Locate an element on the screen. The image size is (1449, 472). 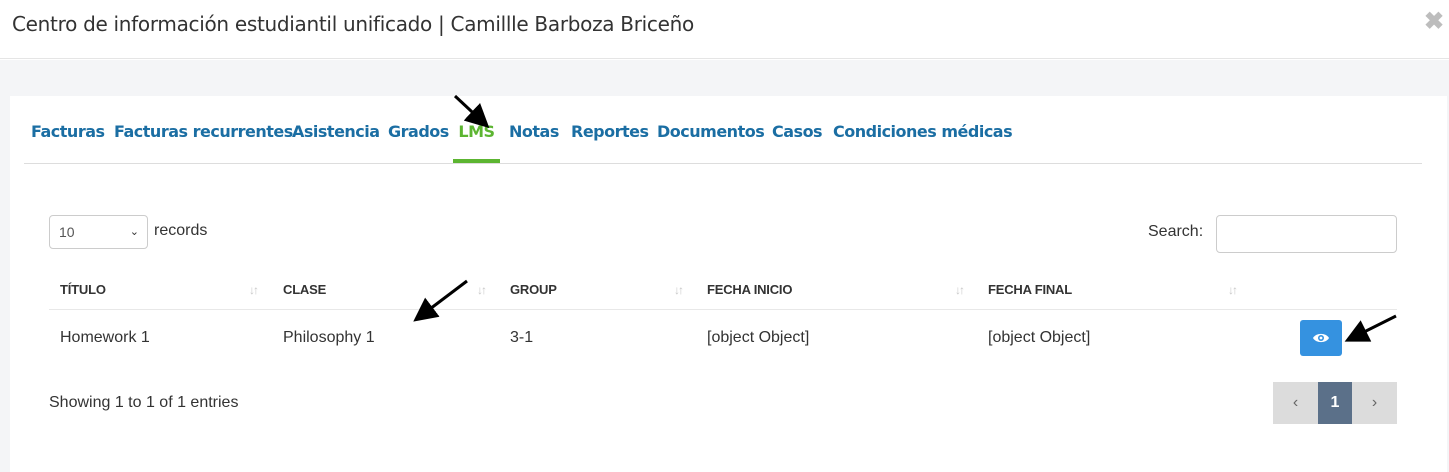
column-header-fecha-final: FECHA FINAL is located at coordinates (1030, 289).